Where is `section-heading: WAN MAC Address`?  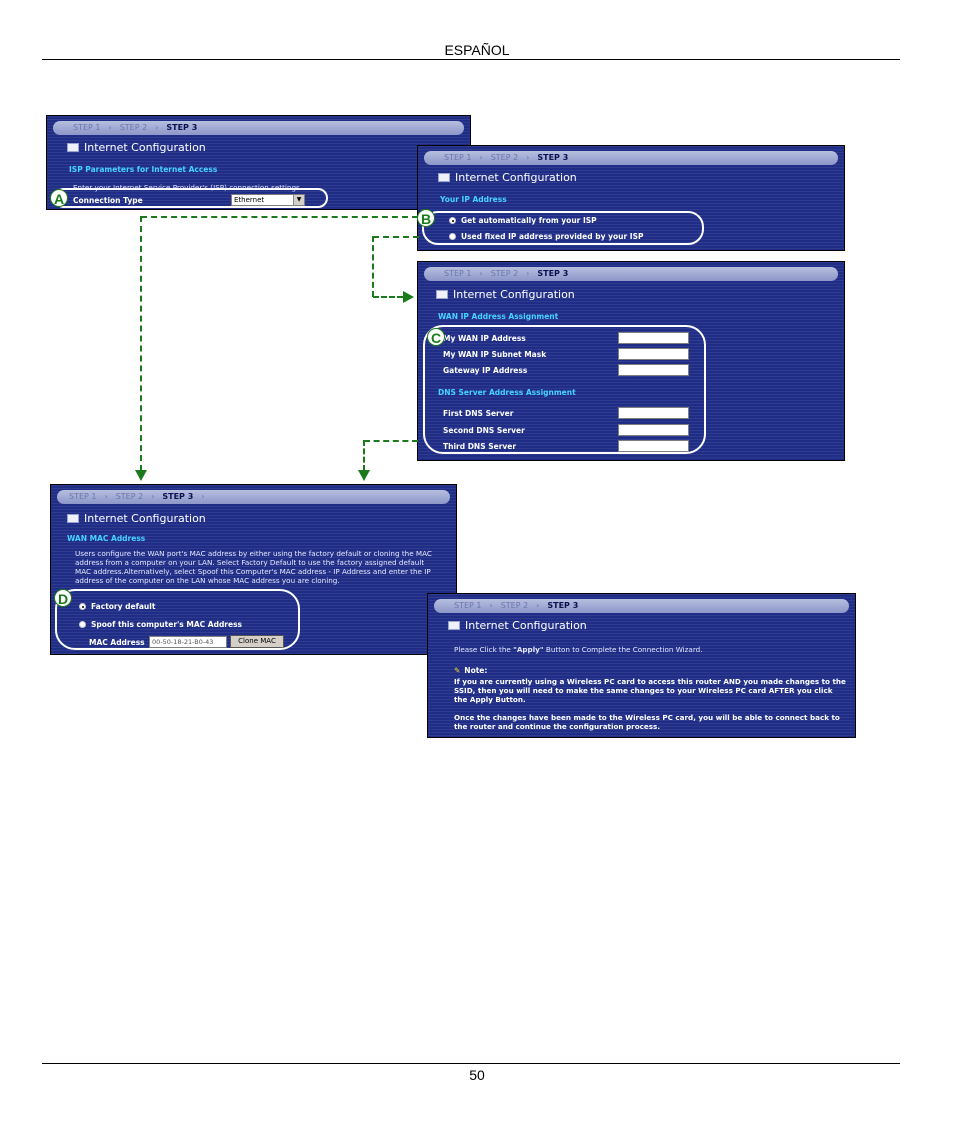 section-heading: WAN MAC Address is located at coordinates (106, 538).